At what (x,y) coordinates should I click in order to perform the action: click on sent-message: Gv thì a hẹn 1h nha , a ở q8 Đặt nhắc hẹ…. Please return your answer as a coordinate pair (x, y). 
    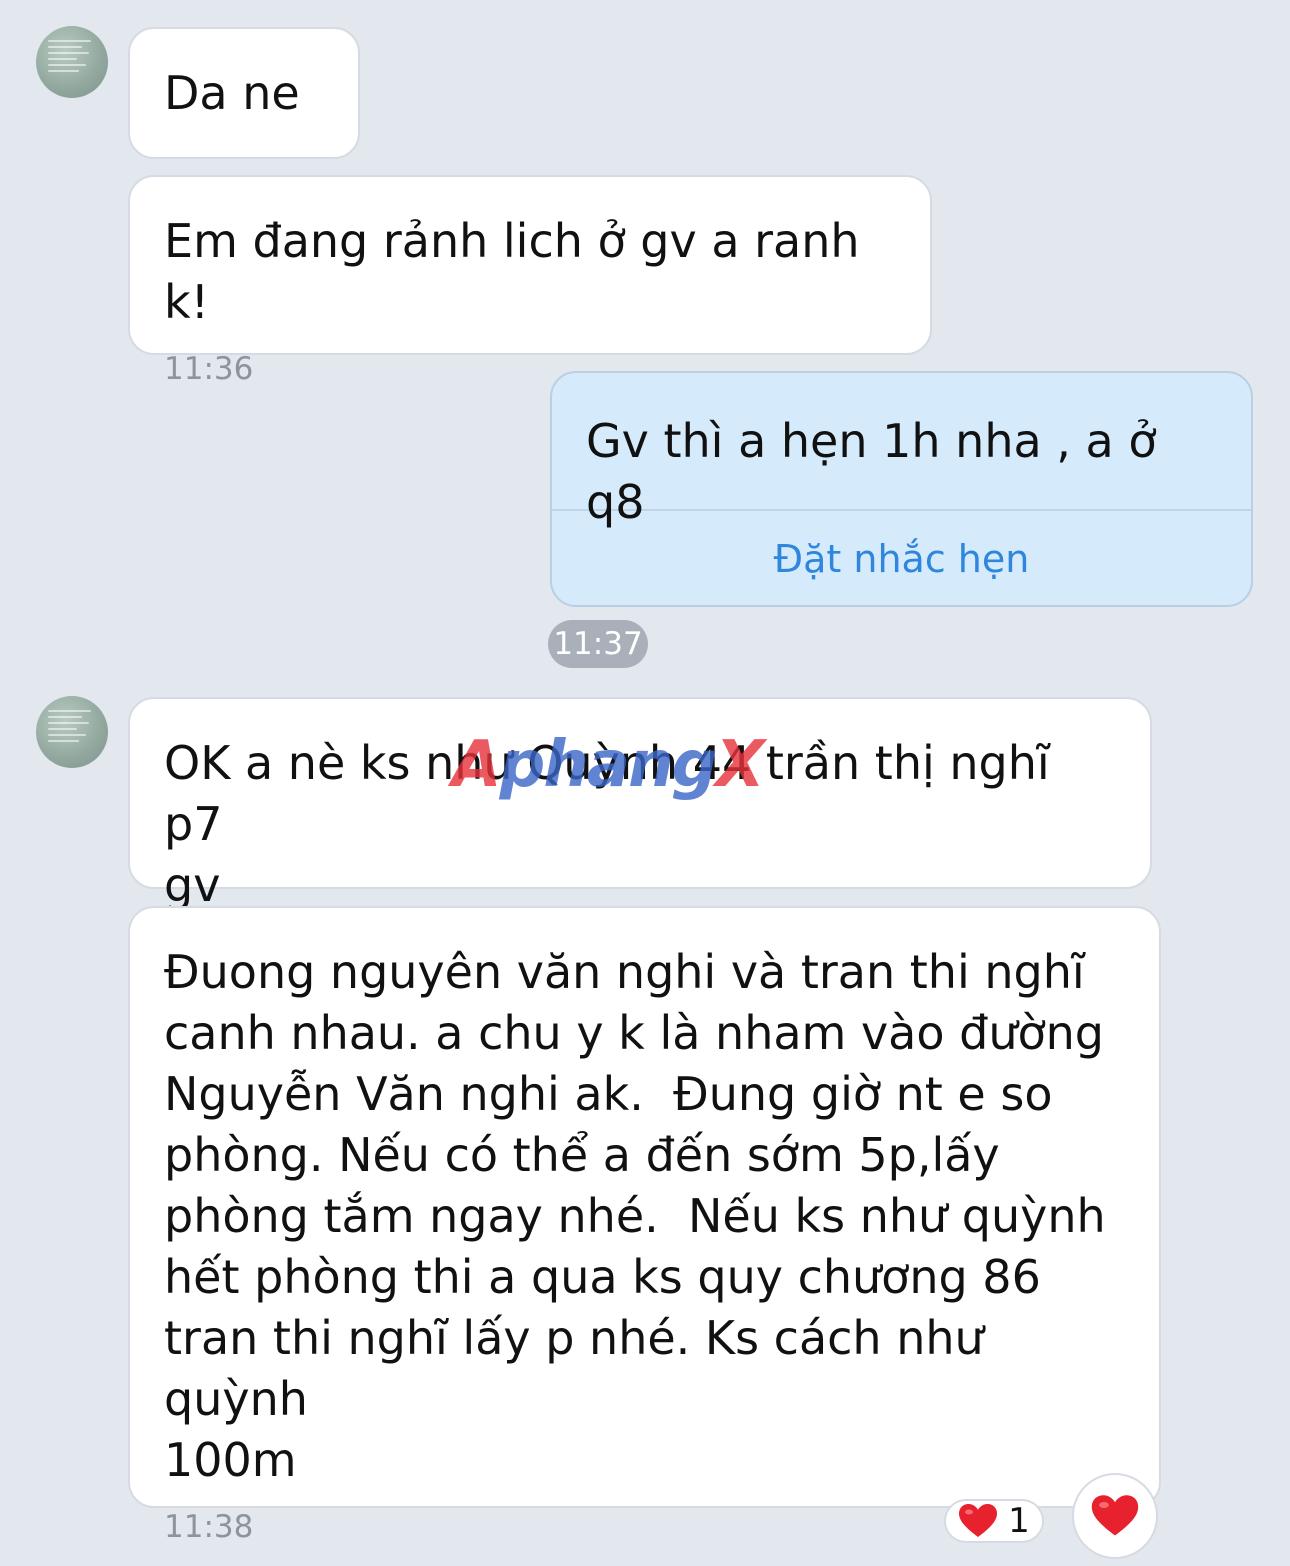
    Looking at the image, I should click on (901, 489).